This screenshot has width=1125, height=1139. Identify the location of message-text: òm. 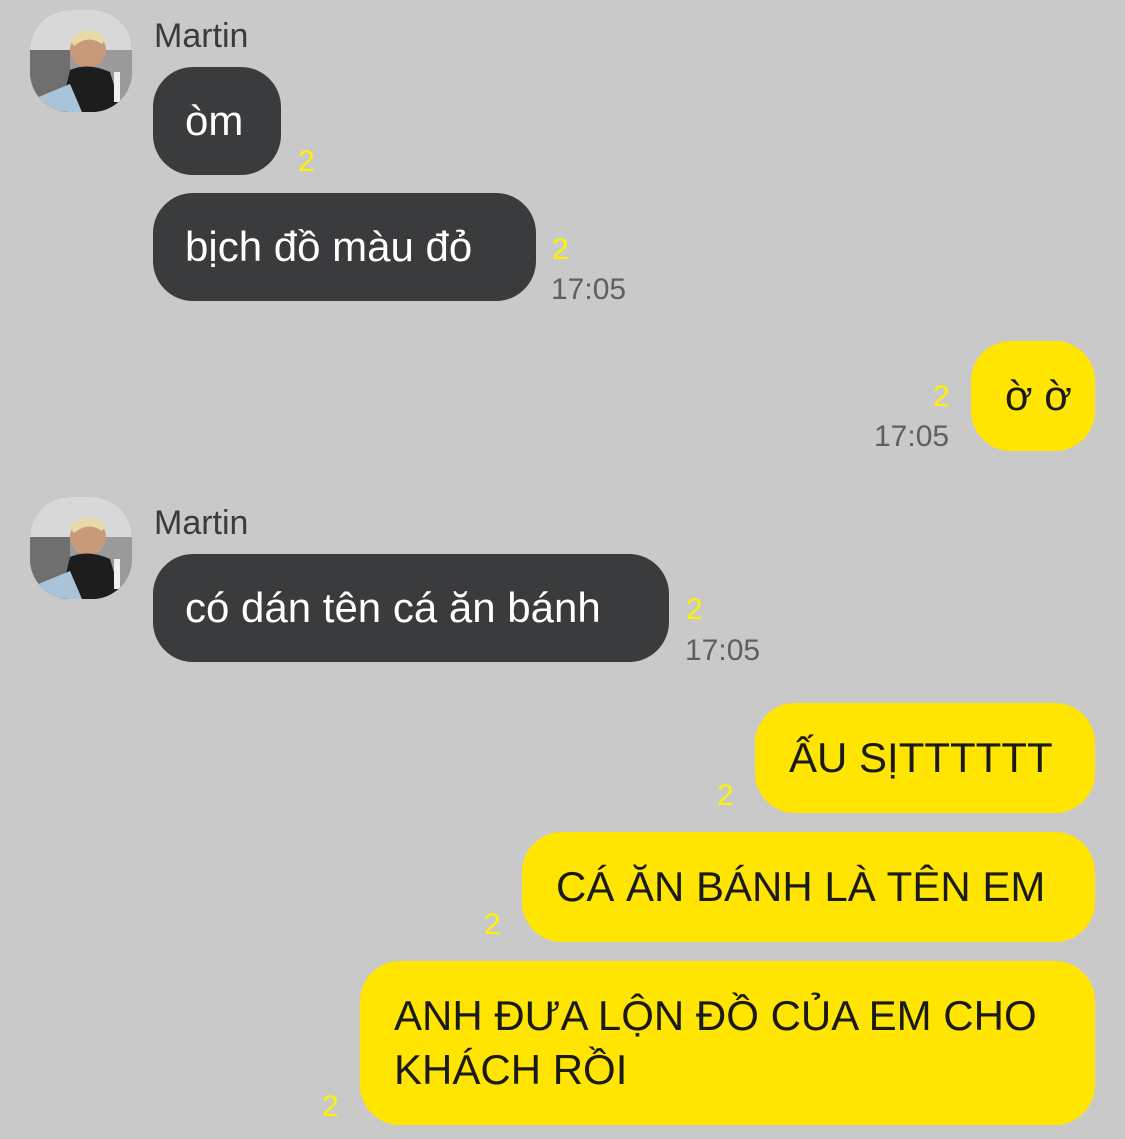
(214, 120).